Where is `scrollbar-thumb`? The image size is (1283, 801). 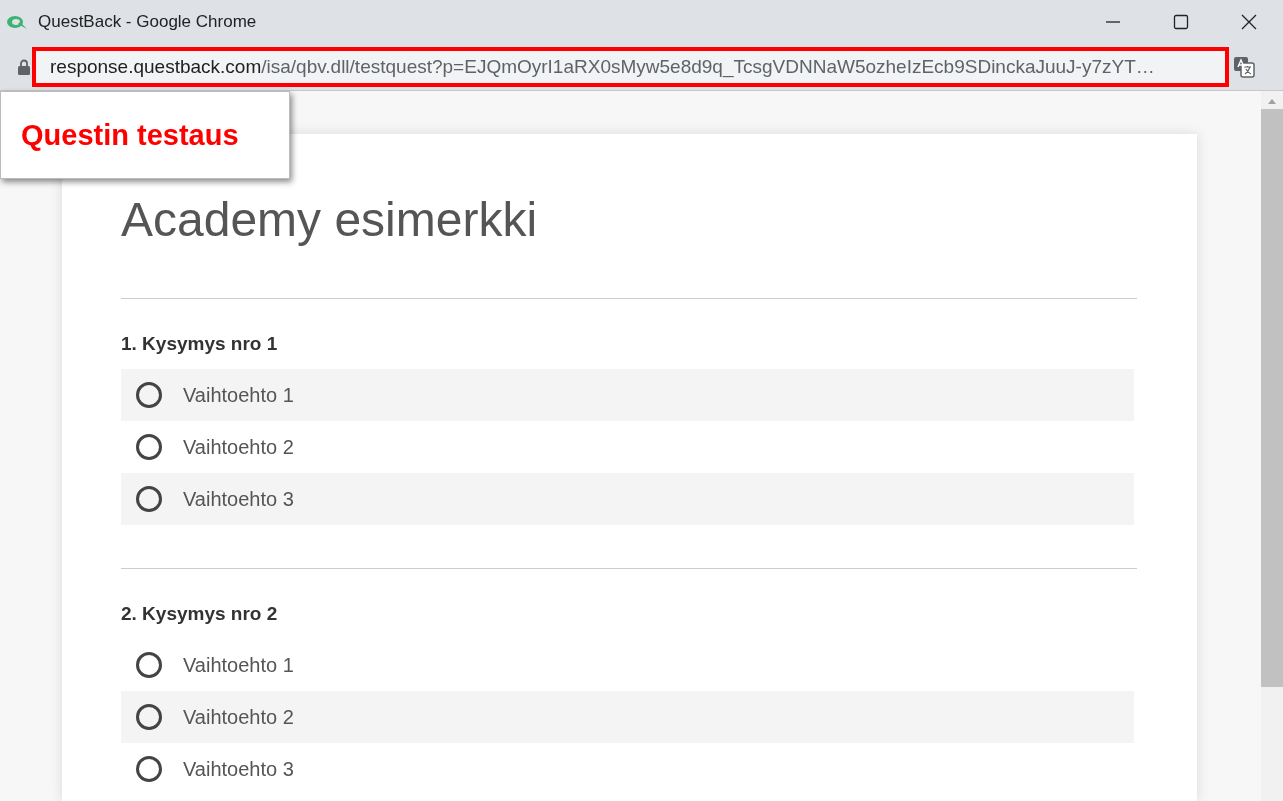
scrollbar-thumb is located at coordinates (1272, 398).